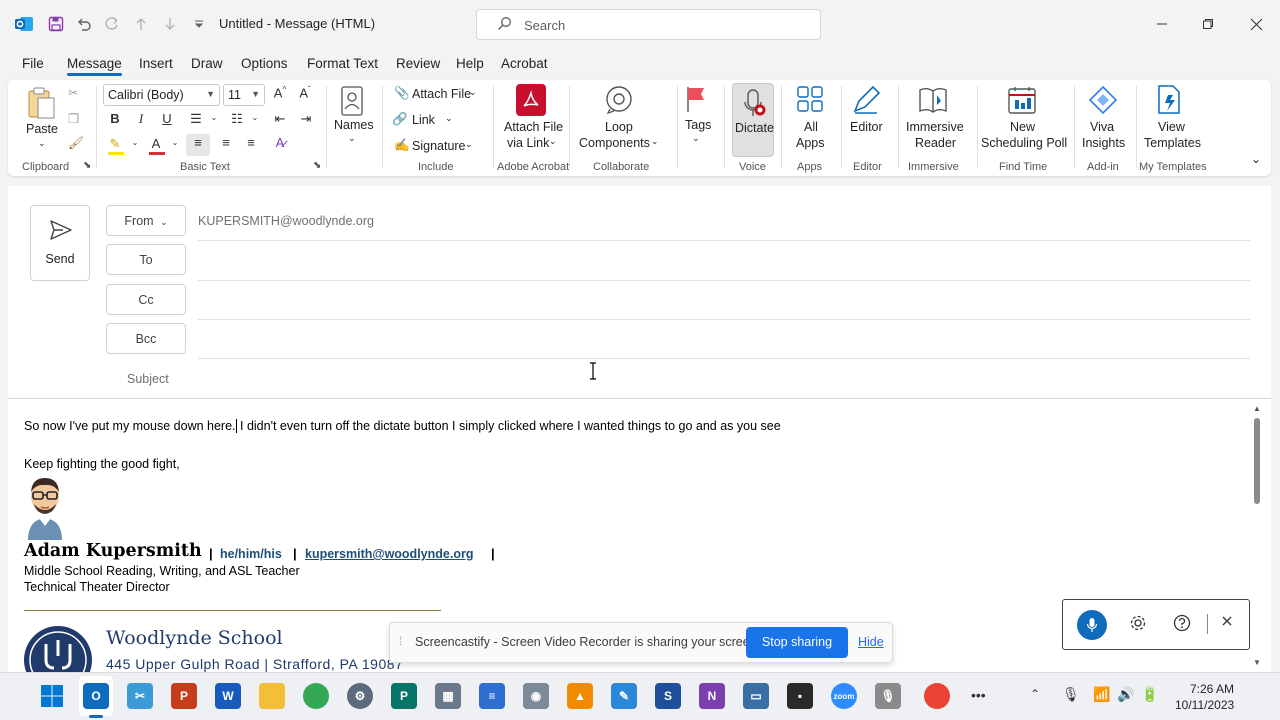  Describe the element at coordinates (536, 696) in the screenshot. I see `camera-icon: ◉` at that location.